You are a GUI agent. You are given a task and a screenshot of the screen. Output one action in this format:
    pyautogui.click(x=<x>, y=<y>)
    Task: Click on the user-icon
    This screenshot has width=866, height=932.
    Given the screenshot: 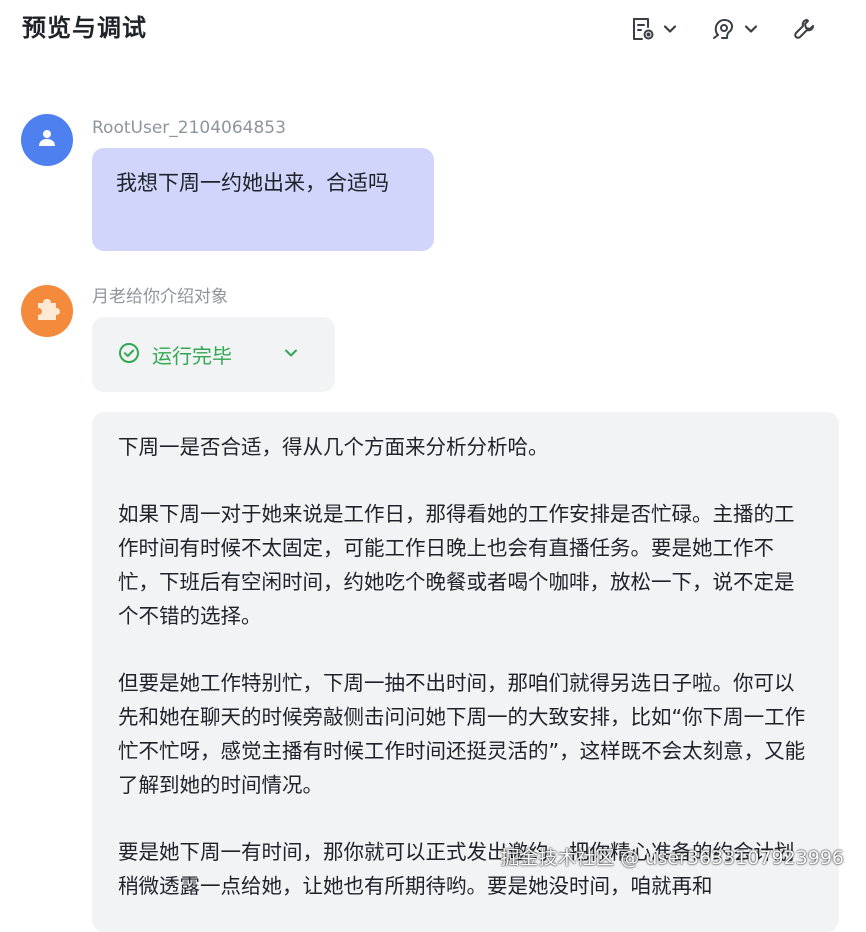 What is the action you would take?
    pyautogui.click(x=47, y=140)
    